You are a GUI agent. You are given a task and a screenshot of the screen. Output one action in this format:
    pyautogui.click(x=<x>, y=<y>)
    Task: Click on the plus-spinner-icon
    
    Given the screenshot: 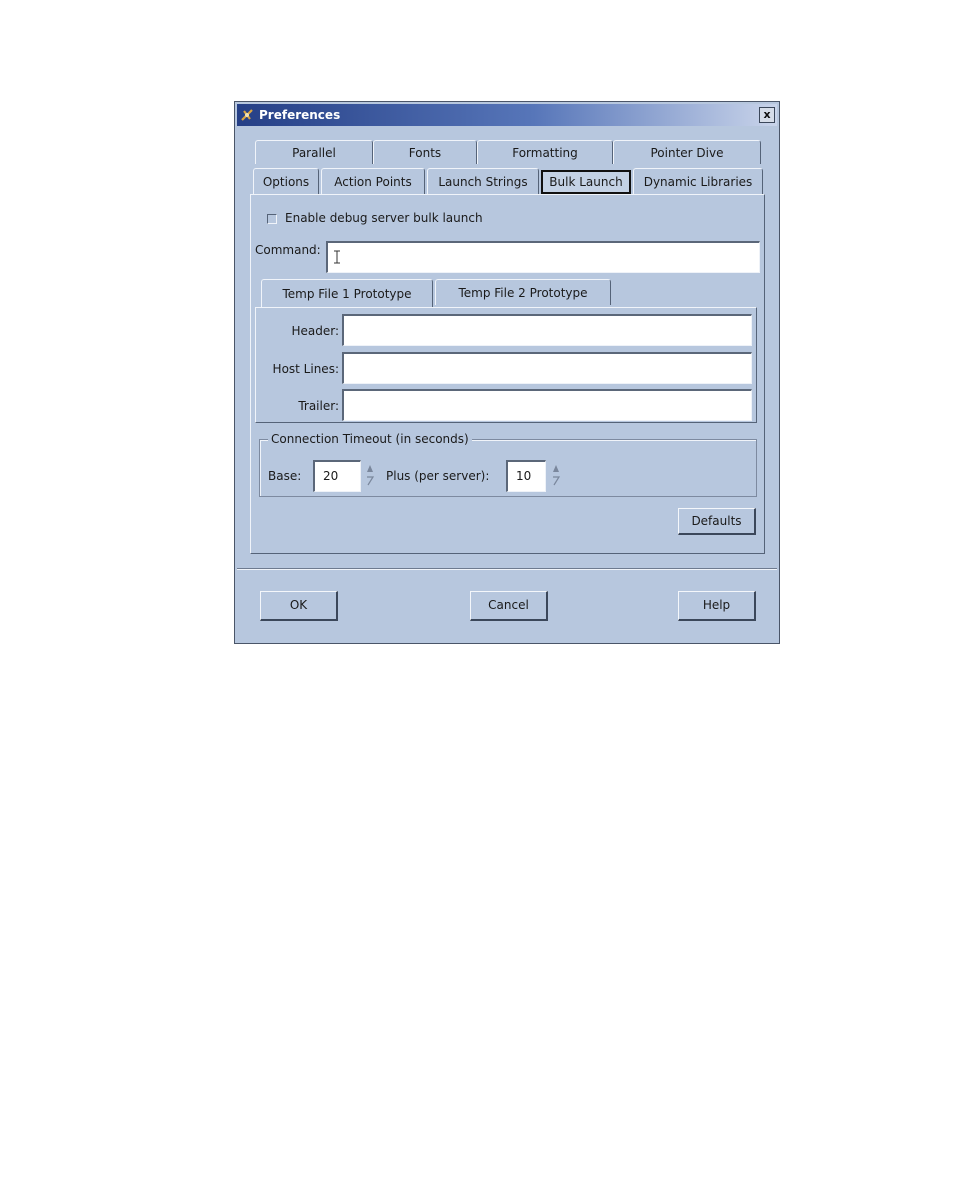 What is the action you would take?
    pyautogui.click(x=556, y=475)
    